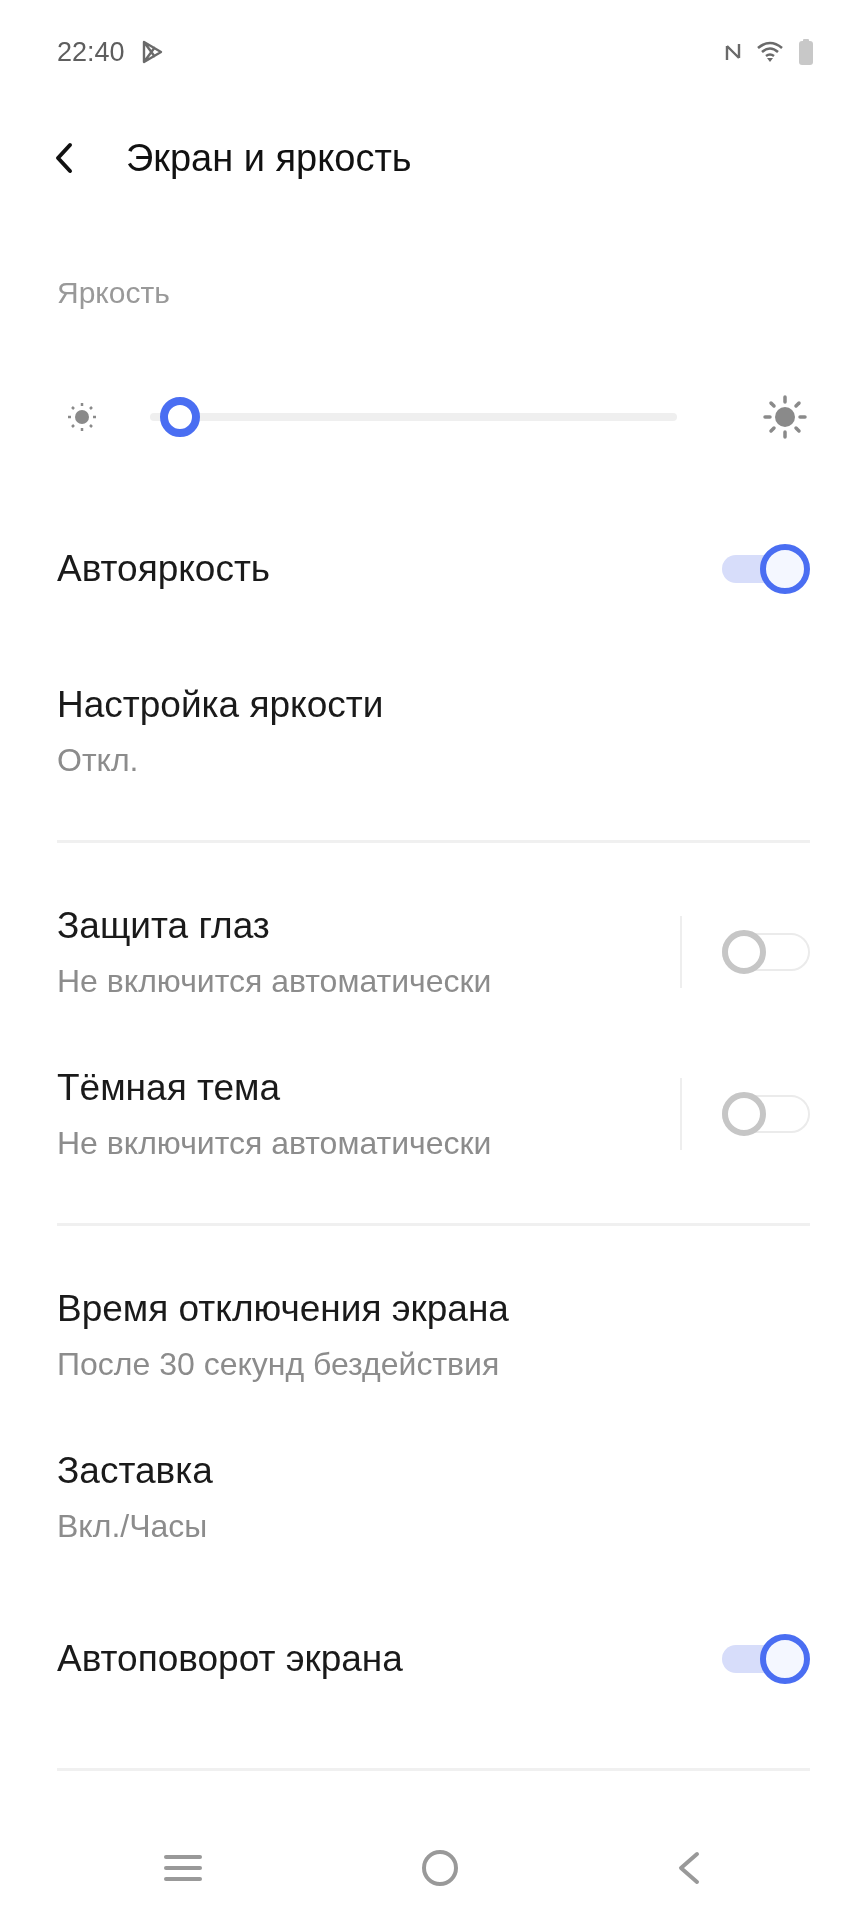 This screenshot has width=867, height=1920. What do you see at coordinates (221, 704) in the screenshot?
I see `setting-title: Настройка яркости` at bounding box center [221, 704].